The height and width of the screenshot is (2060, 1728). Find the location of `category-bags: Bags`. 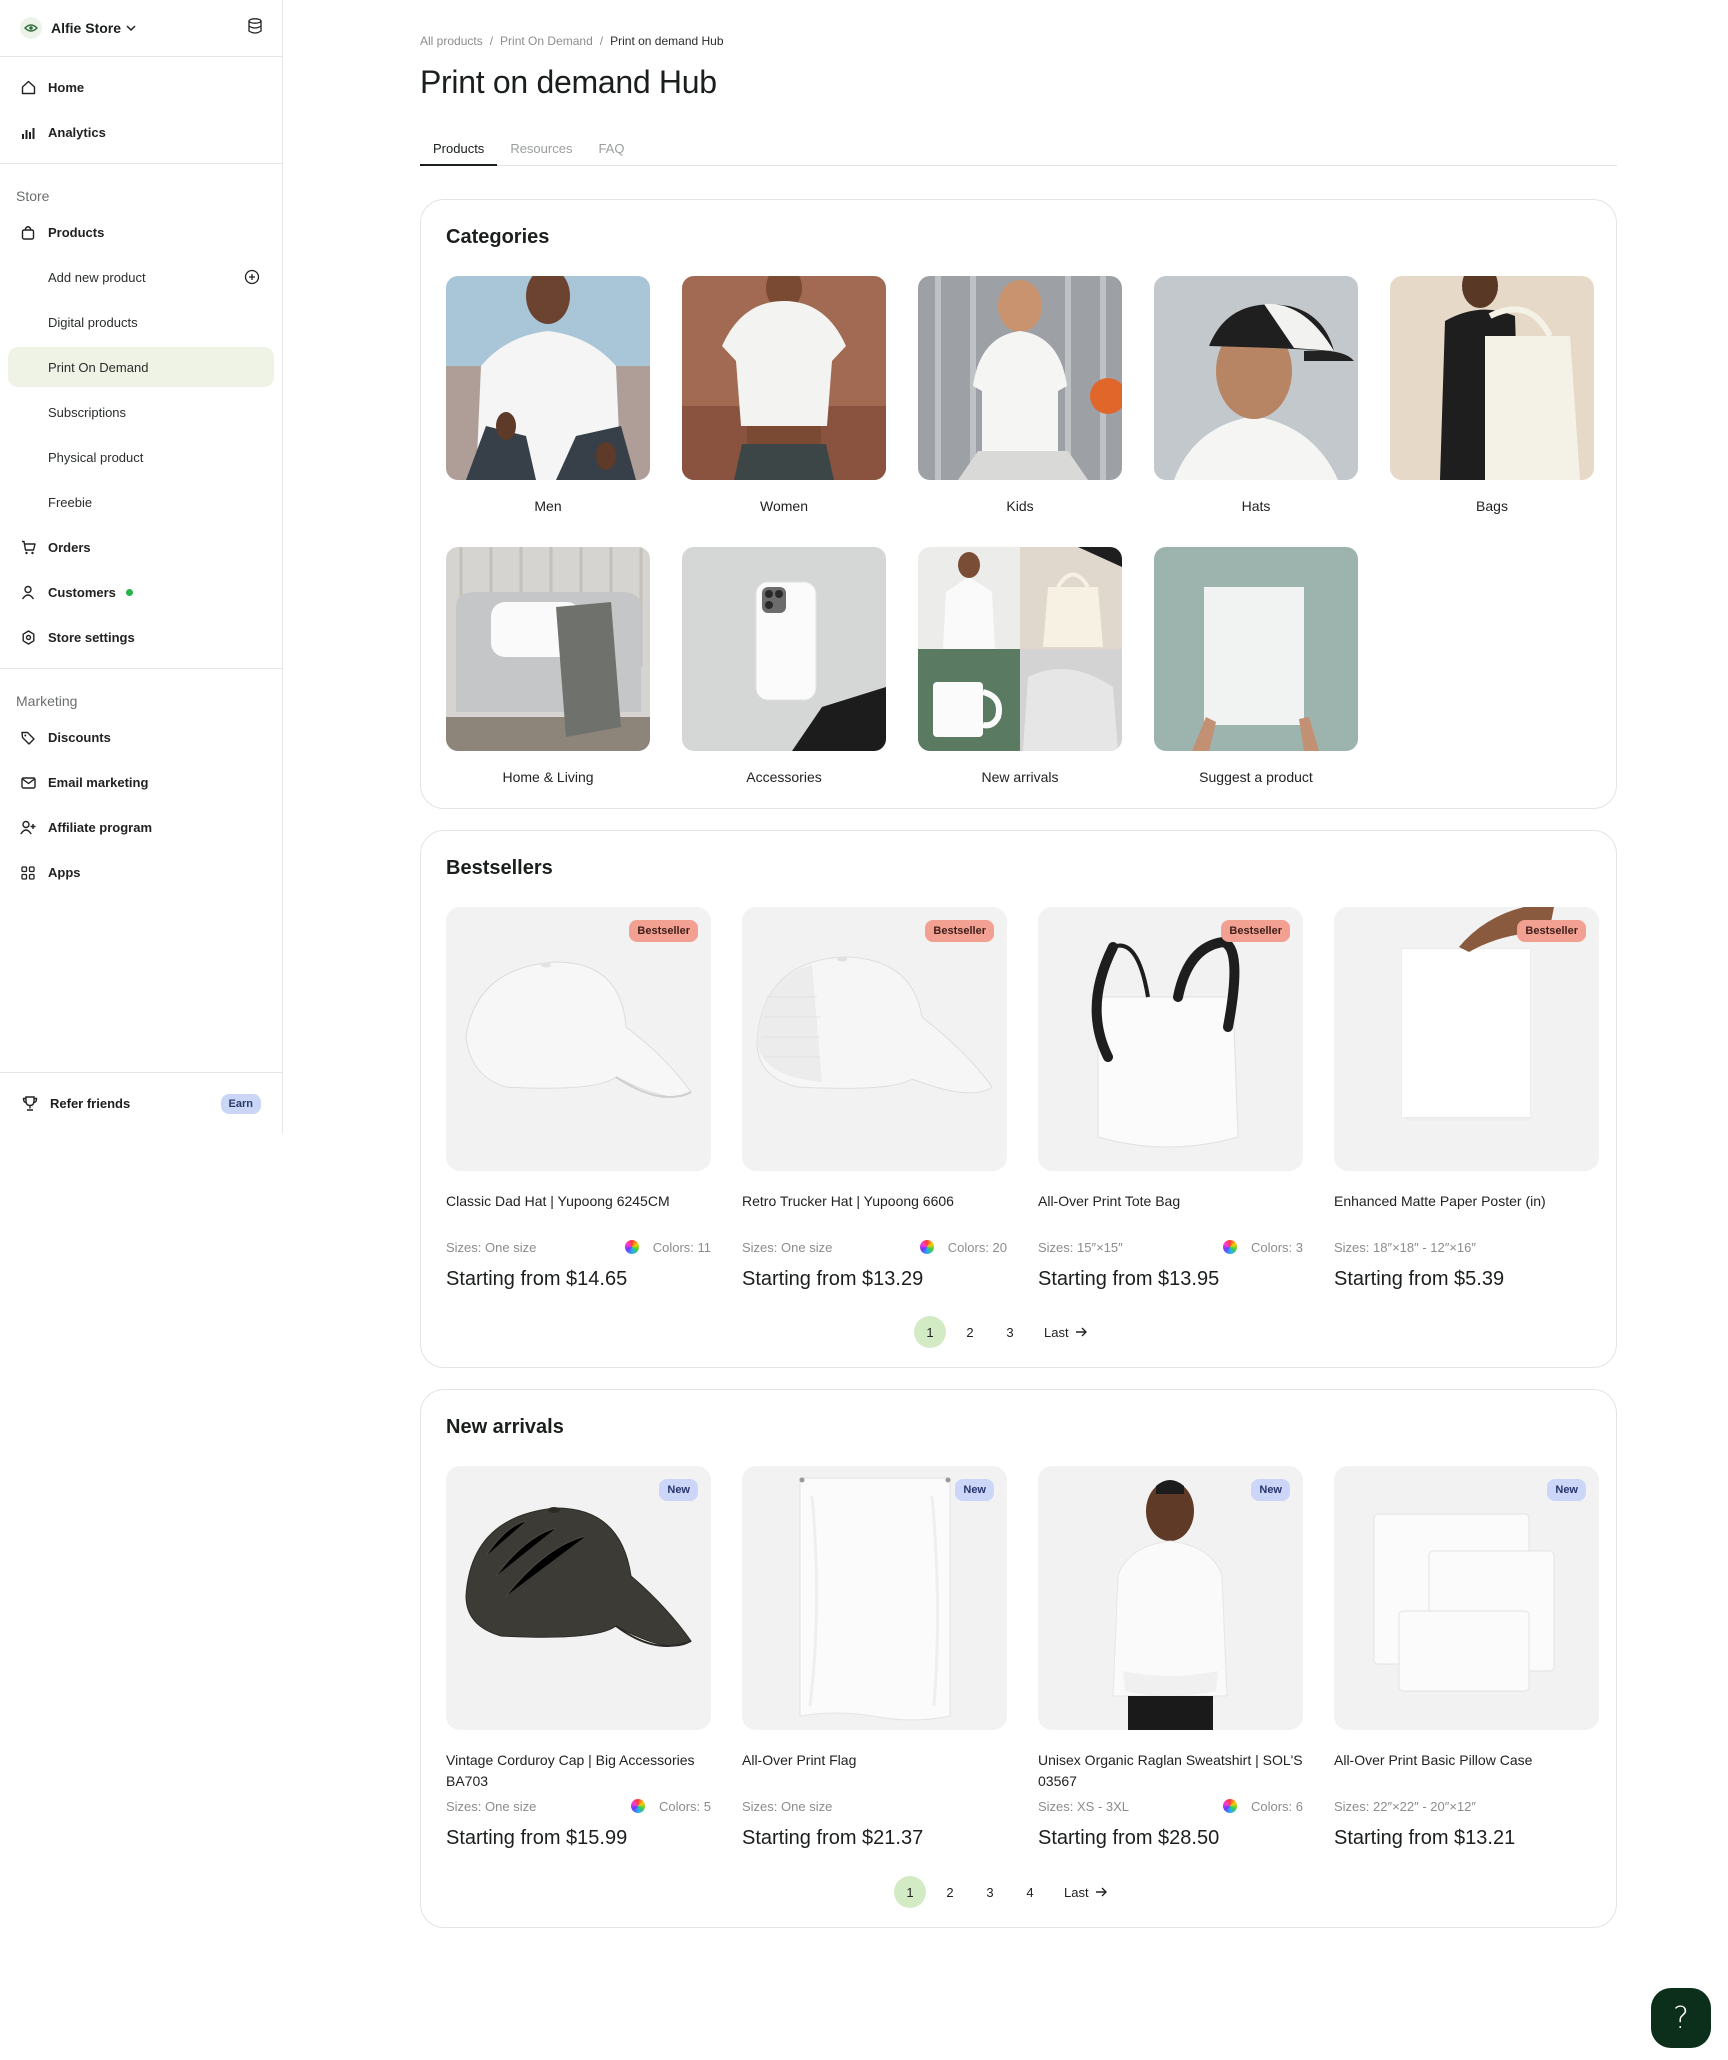

category-bags: Bags is located at coordinates (1492, 395).